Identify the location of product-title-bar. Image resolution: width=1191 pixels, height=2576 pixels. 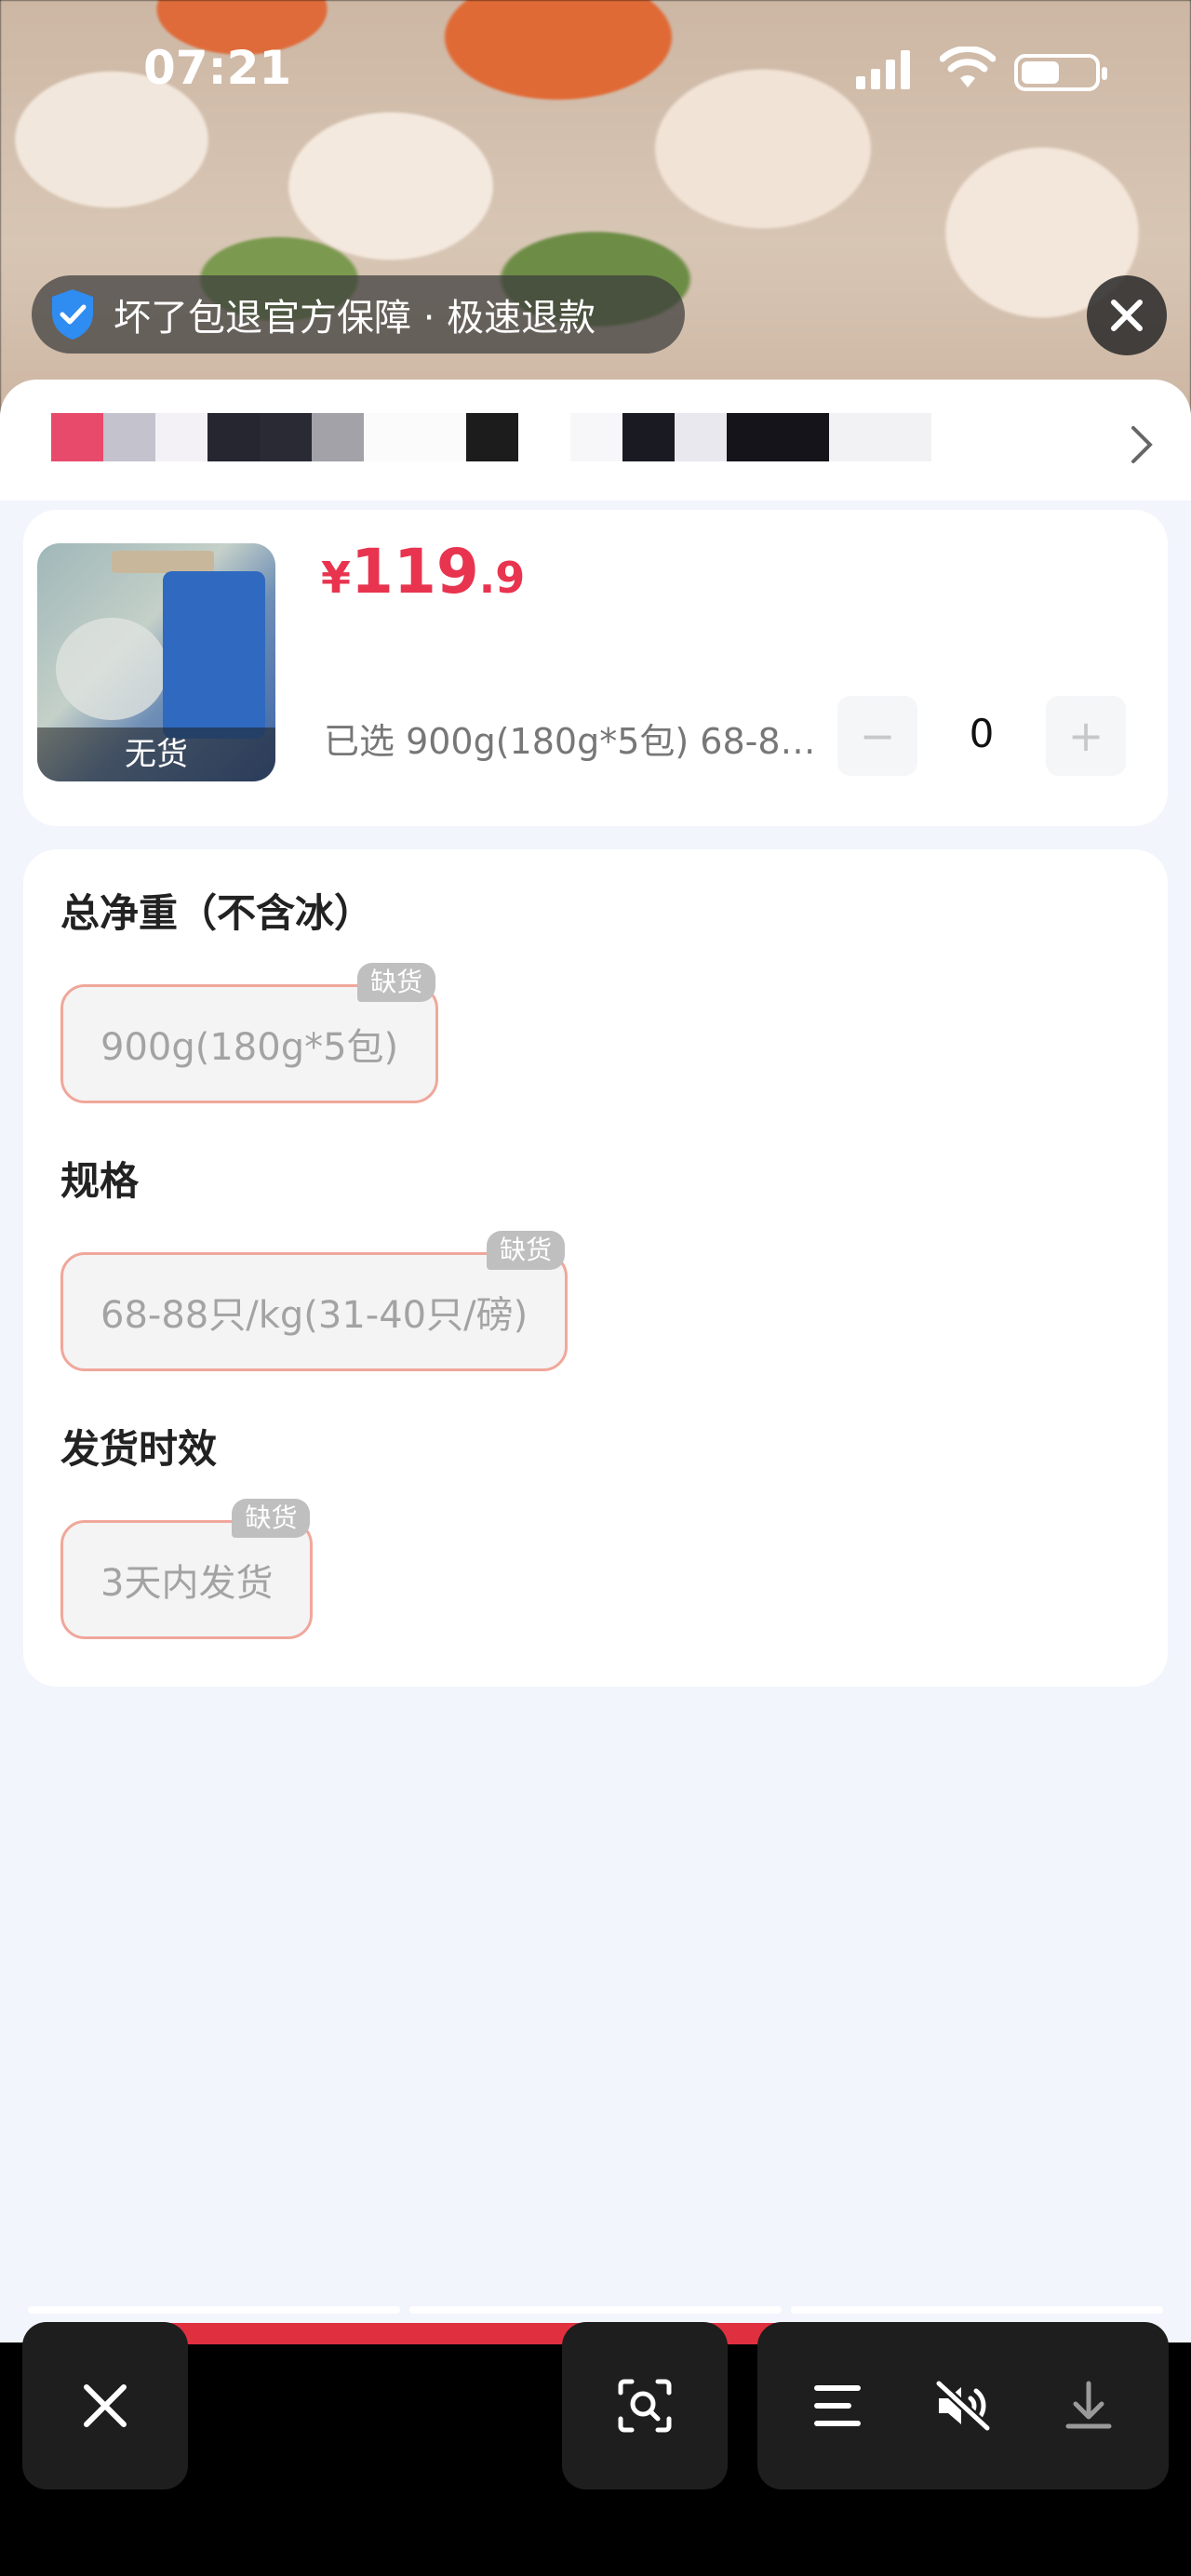
(595, 440).